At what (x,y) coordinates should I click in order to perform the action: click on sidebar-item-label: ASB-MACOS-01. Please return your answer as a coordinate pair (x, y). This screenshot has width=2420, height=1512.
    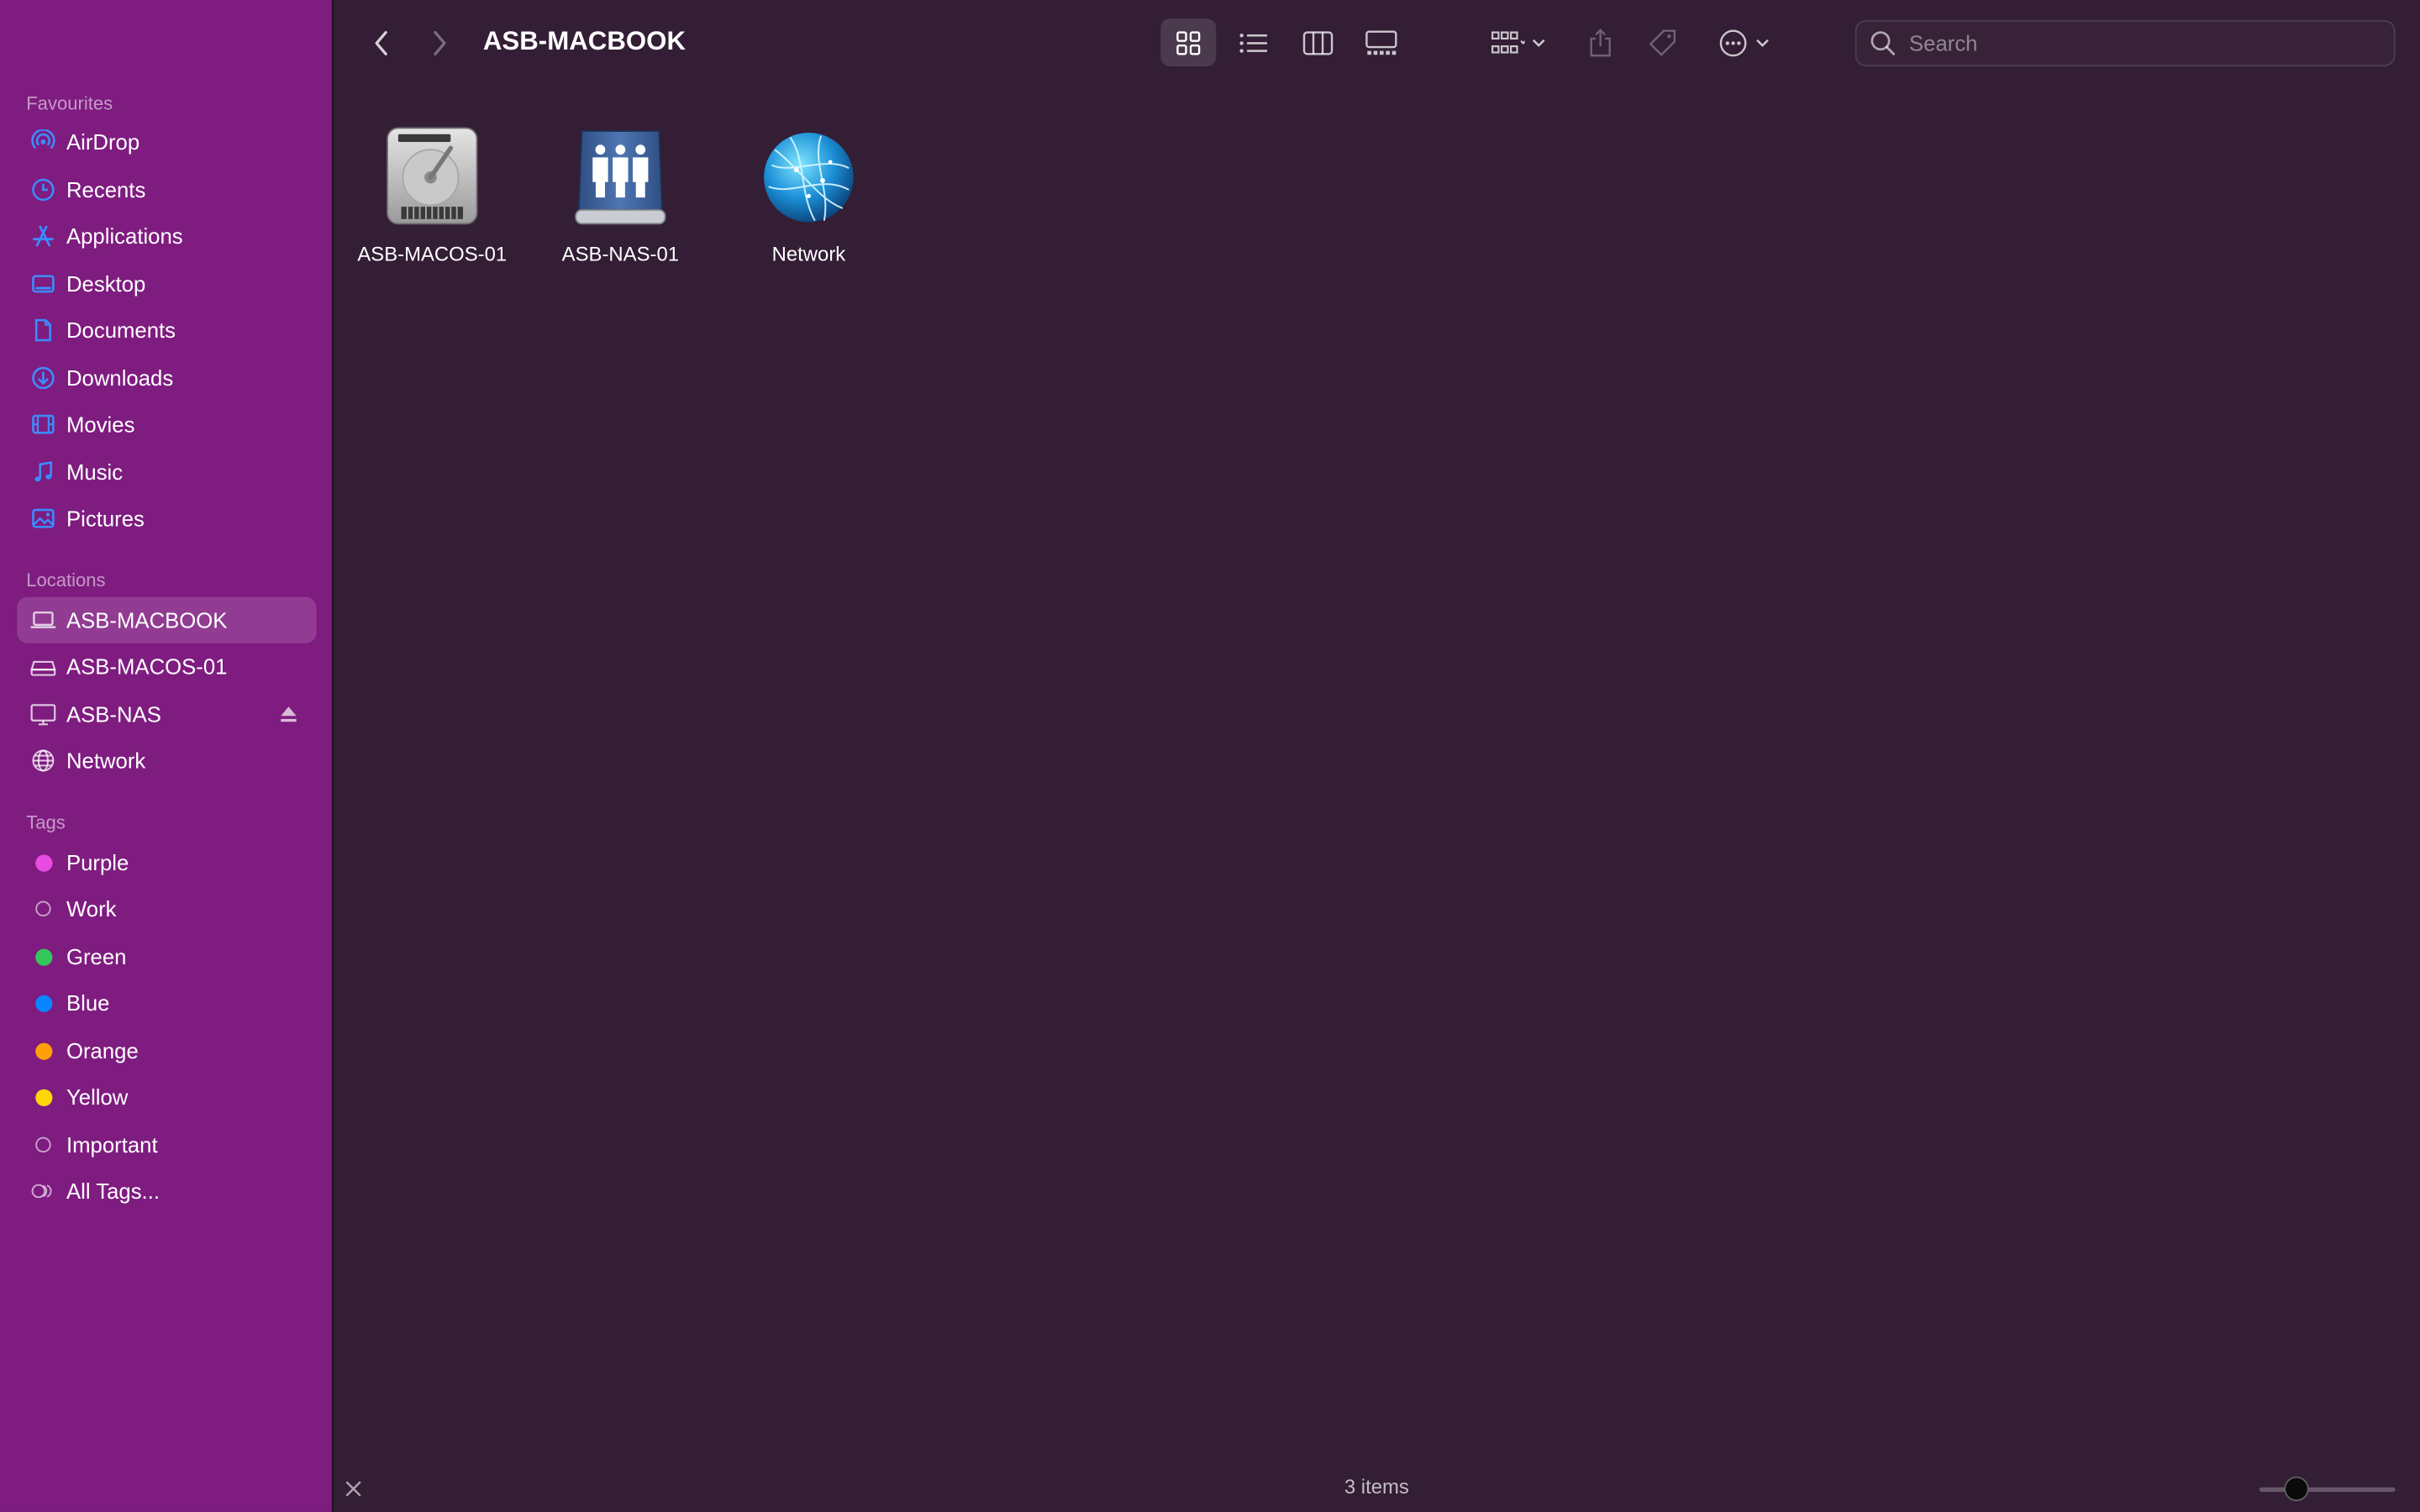
    Looking at the image, I should click on (147, 667).